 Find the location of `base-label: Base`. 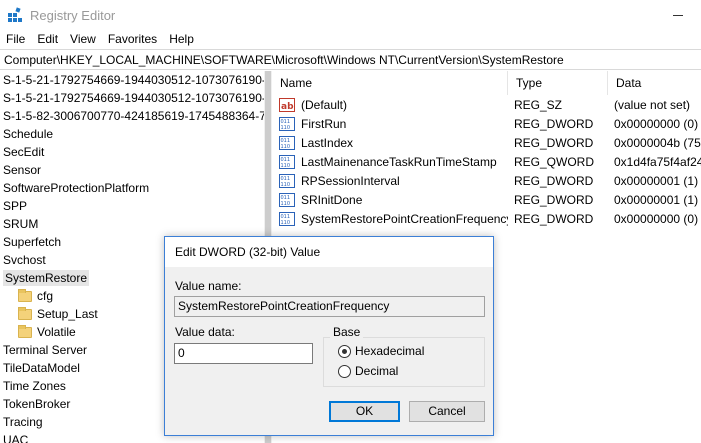

base-label: Base is located at coordinates (347, 332).